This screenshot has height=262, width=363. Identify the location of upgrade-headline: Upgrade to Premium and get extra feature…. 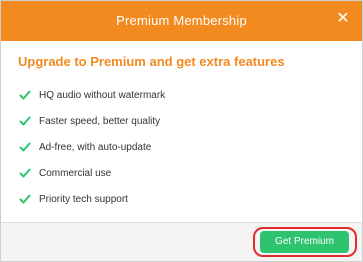
(151, 61).